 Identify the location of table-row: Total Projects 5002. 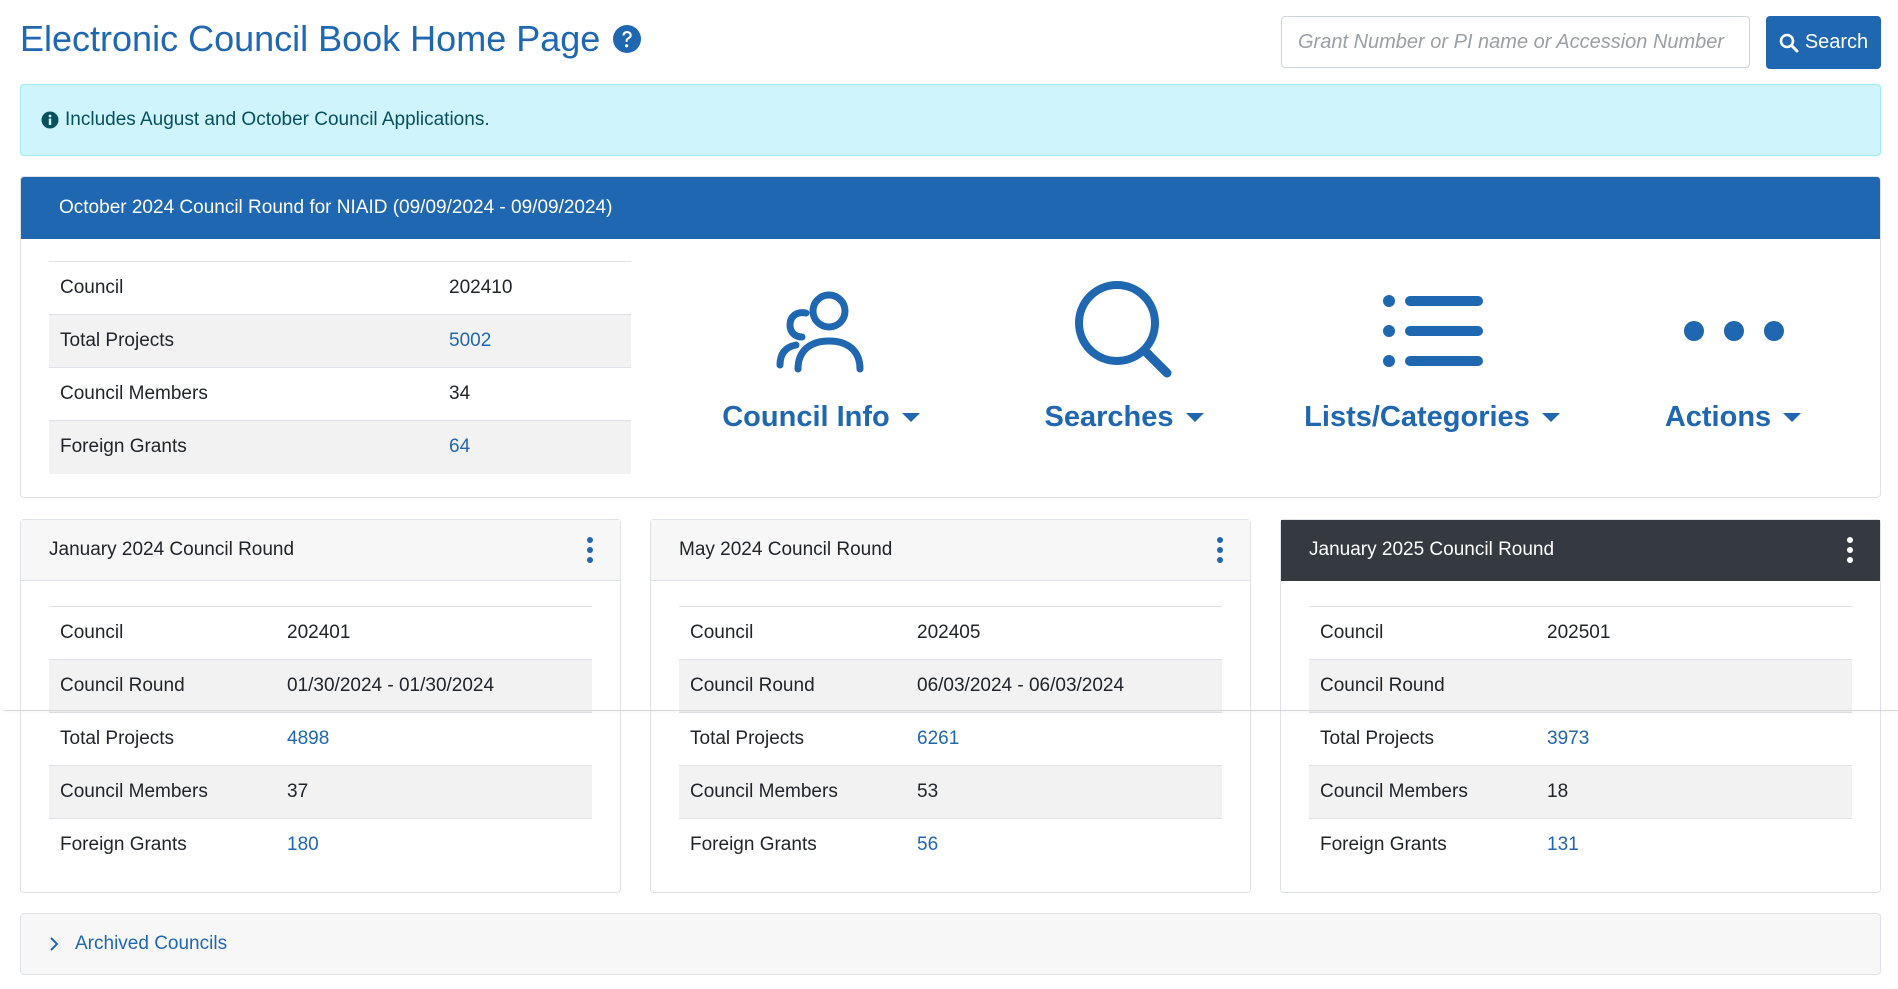
(340, 341).